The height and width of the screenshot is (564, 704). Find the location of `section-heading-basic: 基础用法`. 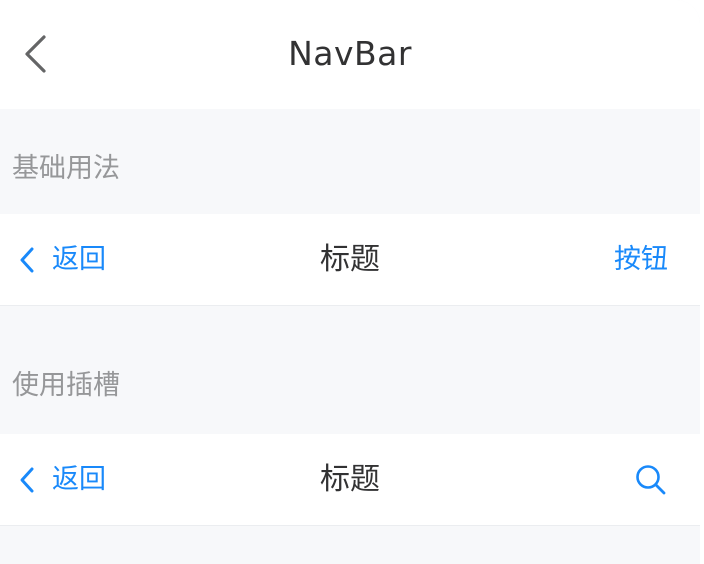

section-heading-basic: 基础用法 is located at coordinates (66, 168).